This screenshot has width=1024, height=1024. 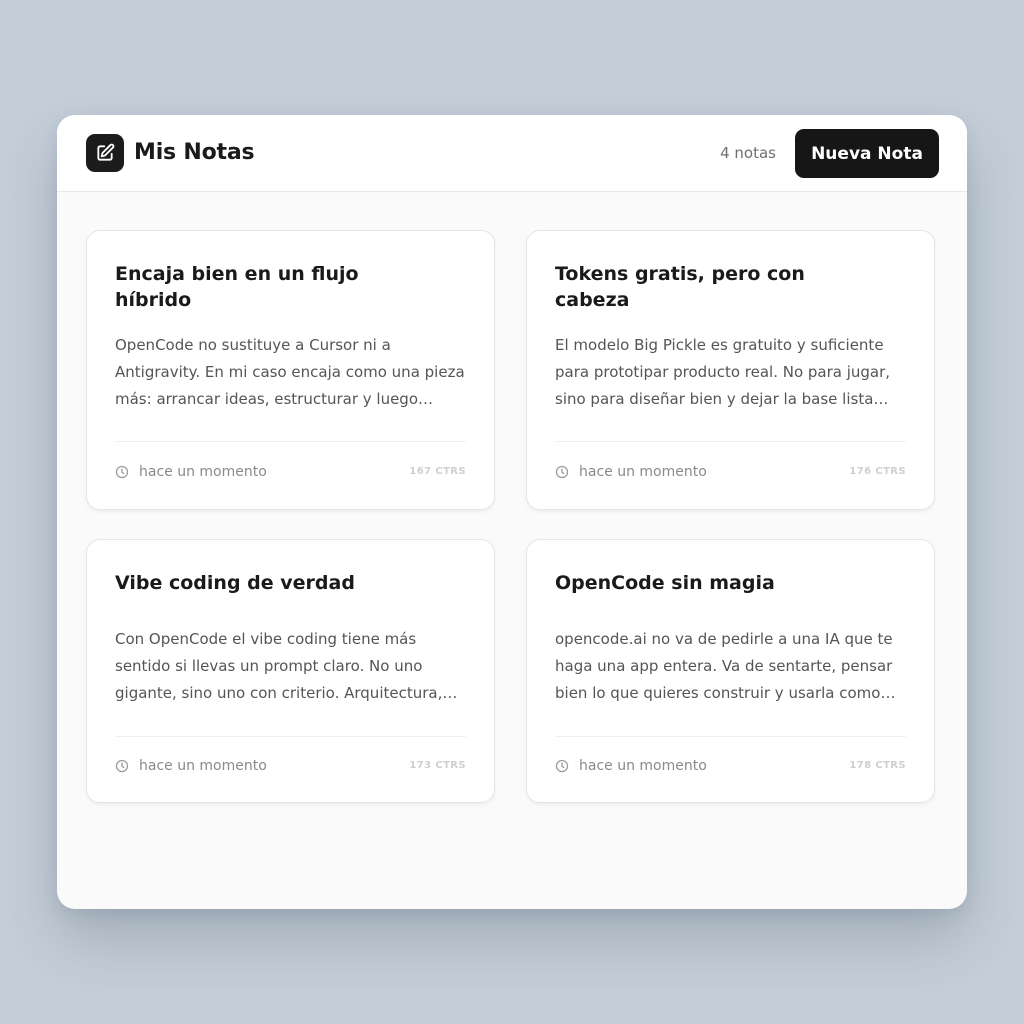 I want to click on note-footer: hace un momento 178 CTRS, so click(x=730, y=766).